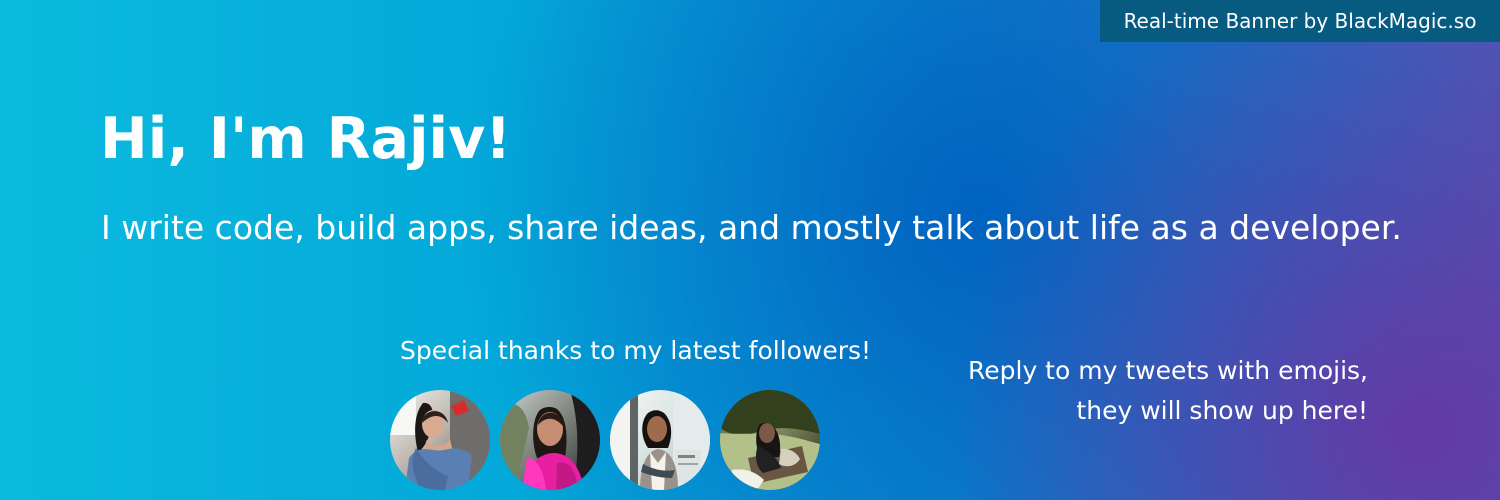 Image resolution: width=1500 pixels, height=500 pixels. Describe the element at coordinates (1168, 370) in the screenshot. I see `emoji-reply-line-1: Reply to my tweets with emojis,` at that location.